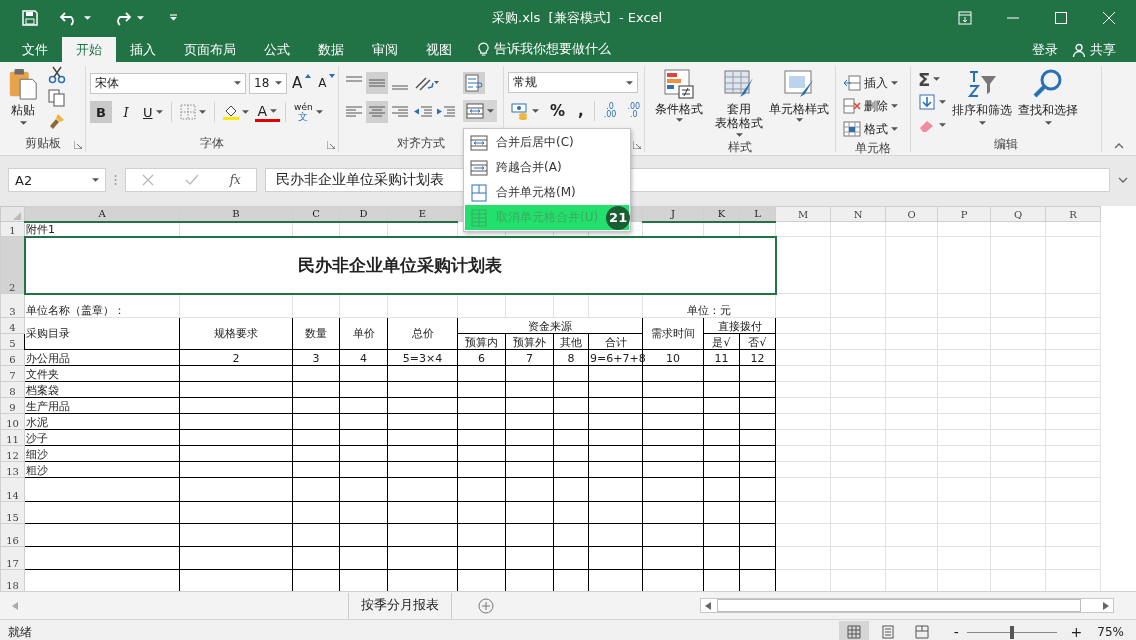 The width and height of the screenshot is (1136, 640). I want to click on ribbon-tab: 页面布局, so click(210, 49).